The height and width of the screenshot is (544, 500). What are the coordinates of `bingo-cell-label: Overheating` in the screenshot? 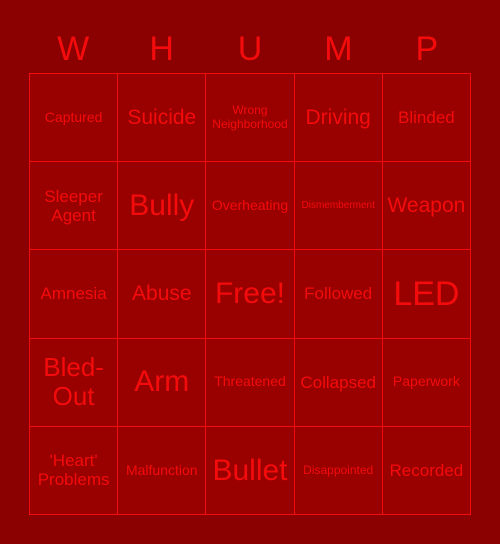 It's located at (250, 204).